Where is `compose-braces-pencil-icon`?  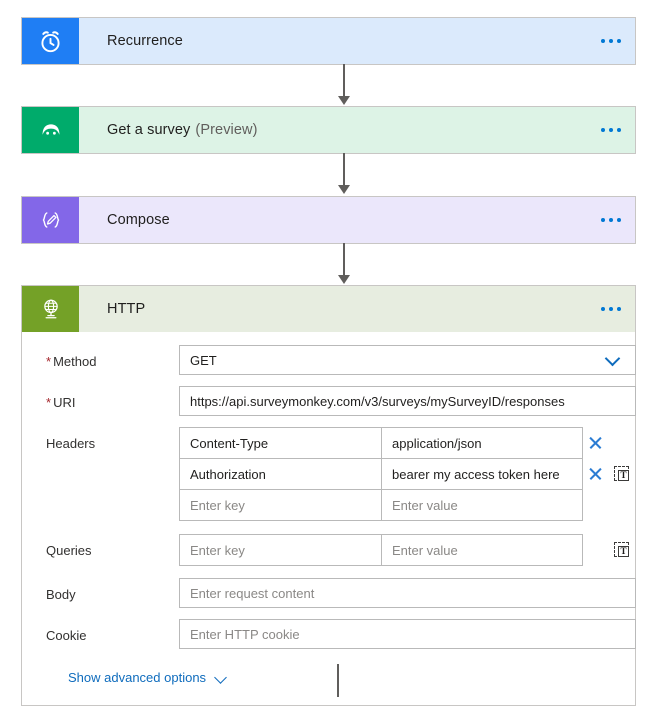
compose-braces-pencil-icon is located at coordinates (50, 220).